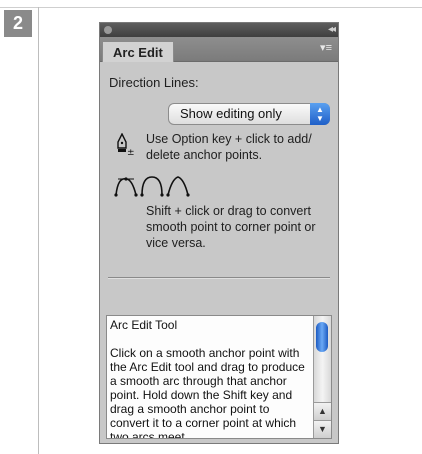 This screenshot has height=454, width=422. What do you see at coordinates (219, 30) in the screenshot?
I see `panel-titlebar: ◂◂` at bounding box center [219, 30].